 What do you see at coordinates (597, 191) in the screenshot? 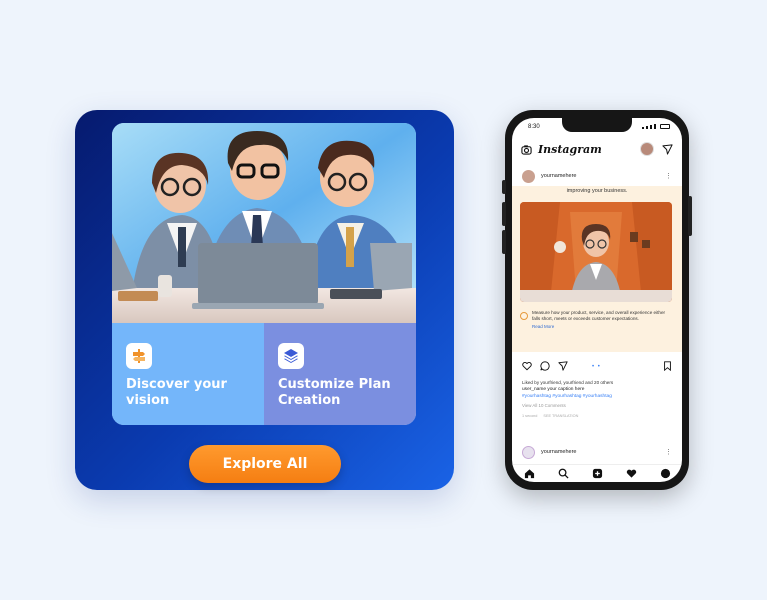
I see `post-image-heading: improving your business.` at bounding box center [597, 191].